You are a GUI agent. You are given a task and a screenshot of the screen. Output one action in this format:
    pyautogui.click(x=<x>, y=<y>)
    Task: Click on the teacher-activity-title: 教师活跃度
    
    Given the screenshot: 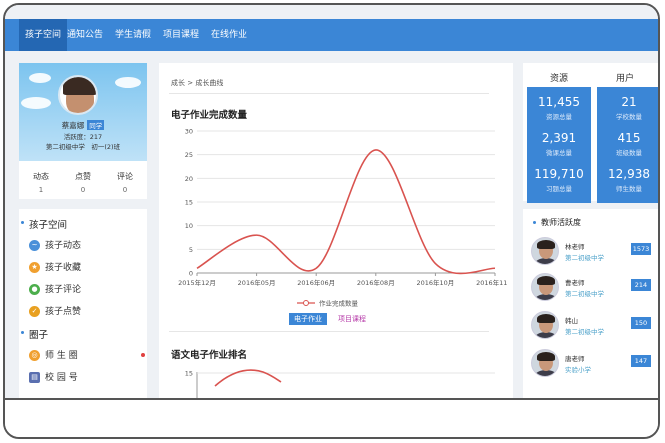 What is the action you would take?
    pyautogui.click(x=557, y=222)
    